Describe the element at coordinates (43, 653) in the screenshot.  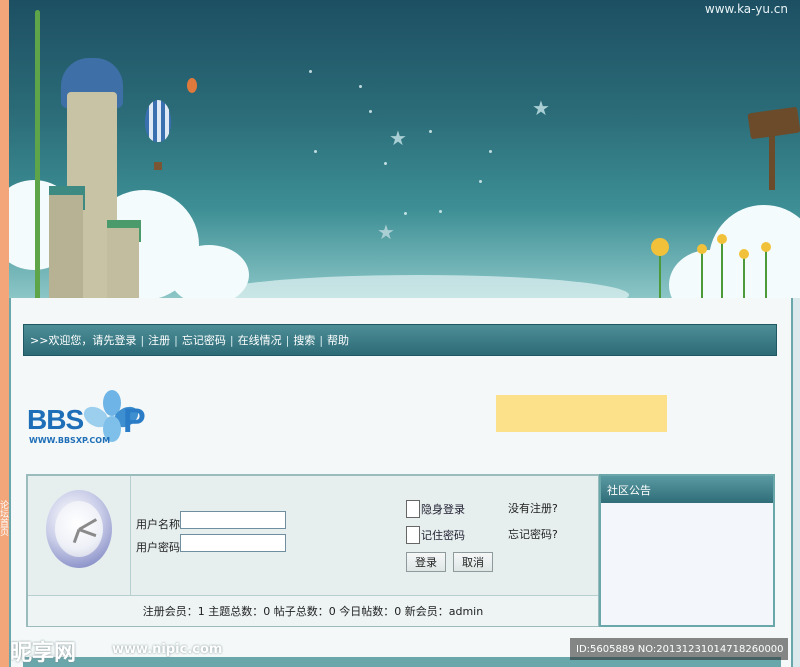
I see `watermark-logo: 昵享网` at that location.